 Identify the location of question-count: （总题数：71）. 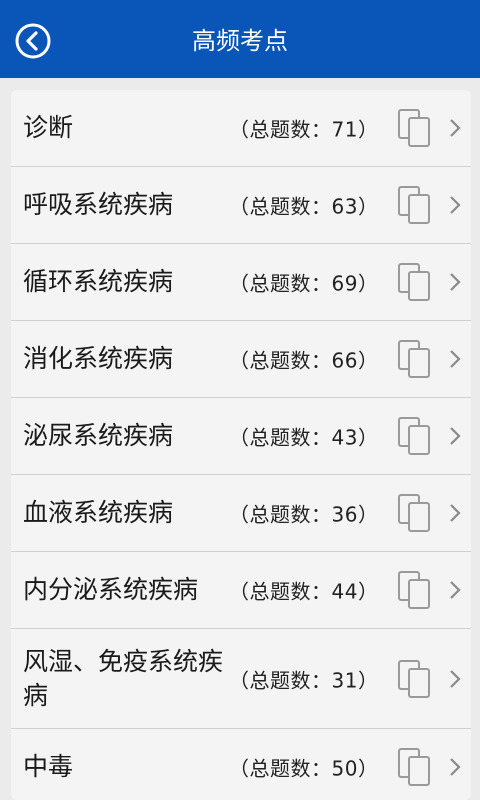
(304, 129).